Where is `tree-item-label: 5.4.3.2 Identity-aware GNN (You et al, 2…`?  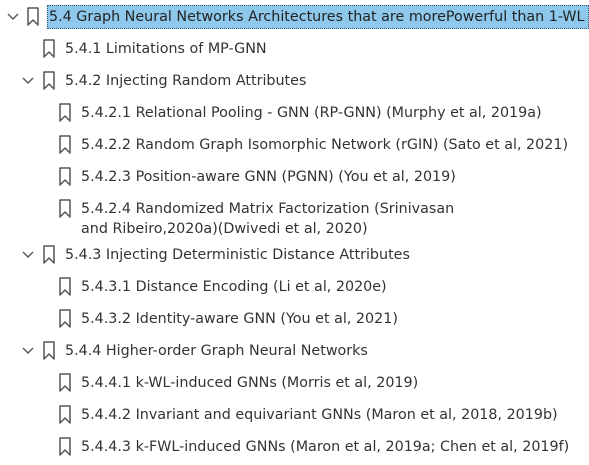 tree-item-label: 5.4.3.2 Identity-aware GNN (You et al, 2… is located at coordinates (239, 319).